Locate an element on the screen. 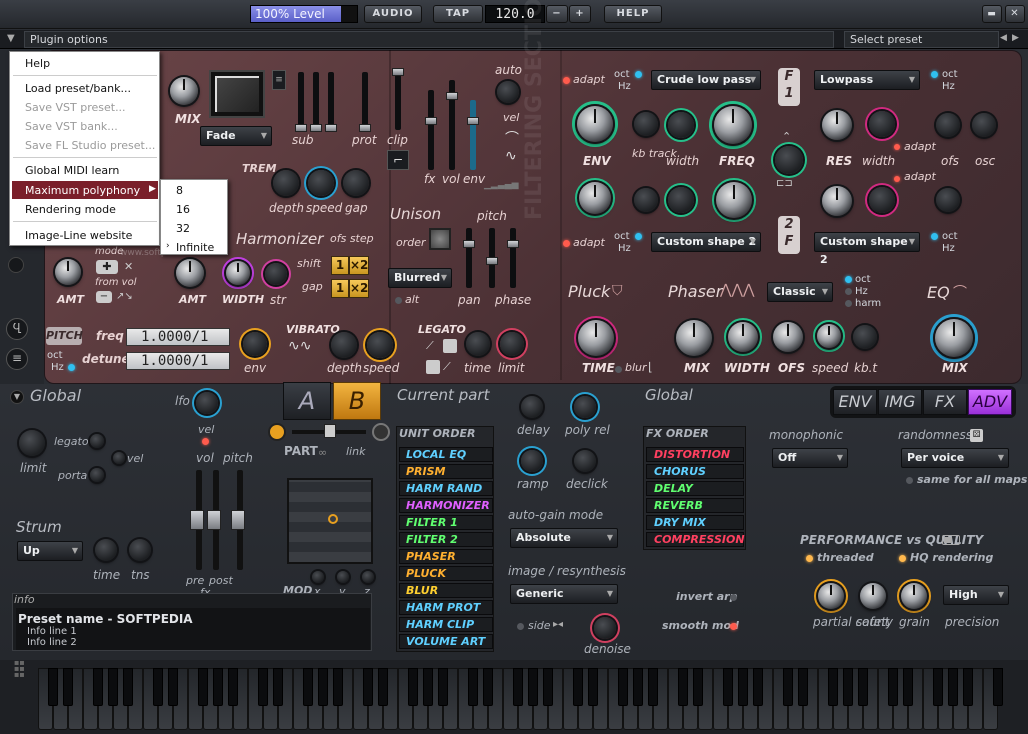  filter1-osc-knob is located at coordinates (984, 125).